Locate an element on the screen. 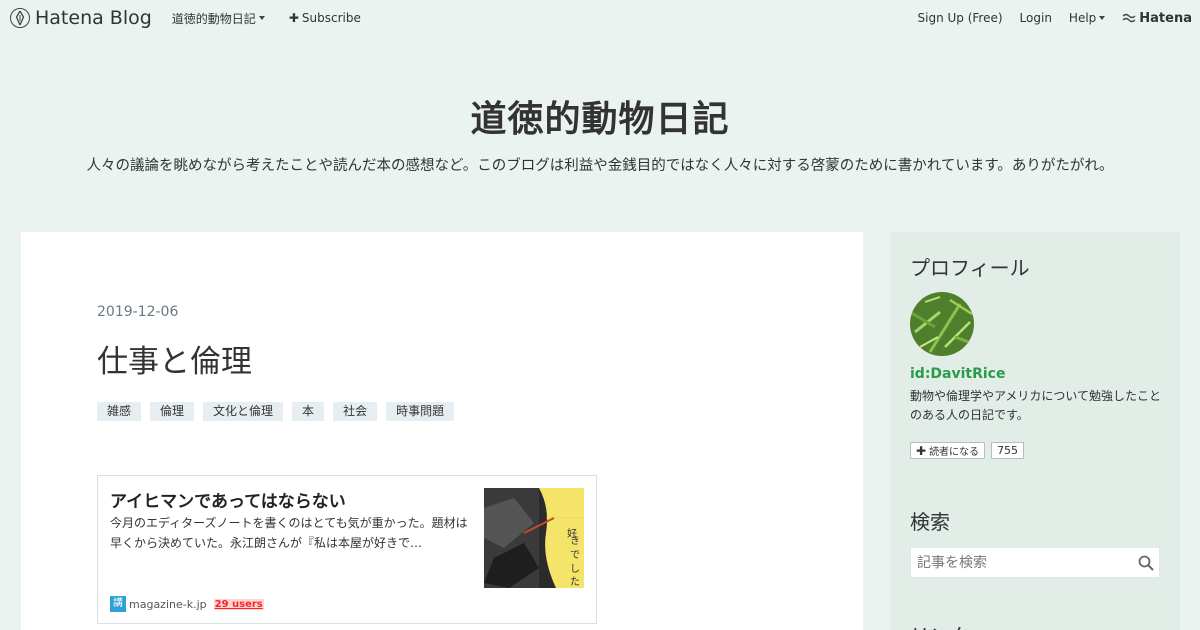 Image resolution: width=1200 pixels, height=630 pixels. embed-thumbnail: 好 き で し た is located at coordinates (534, 538).